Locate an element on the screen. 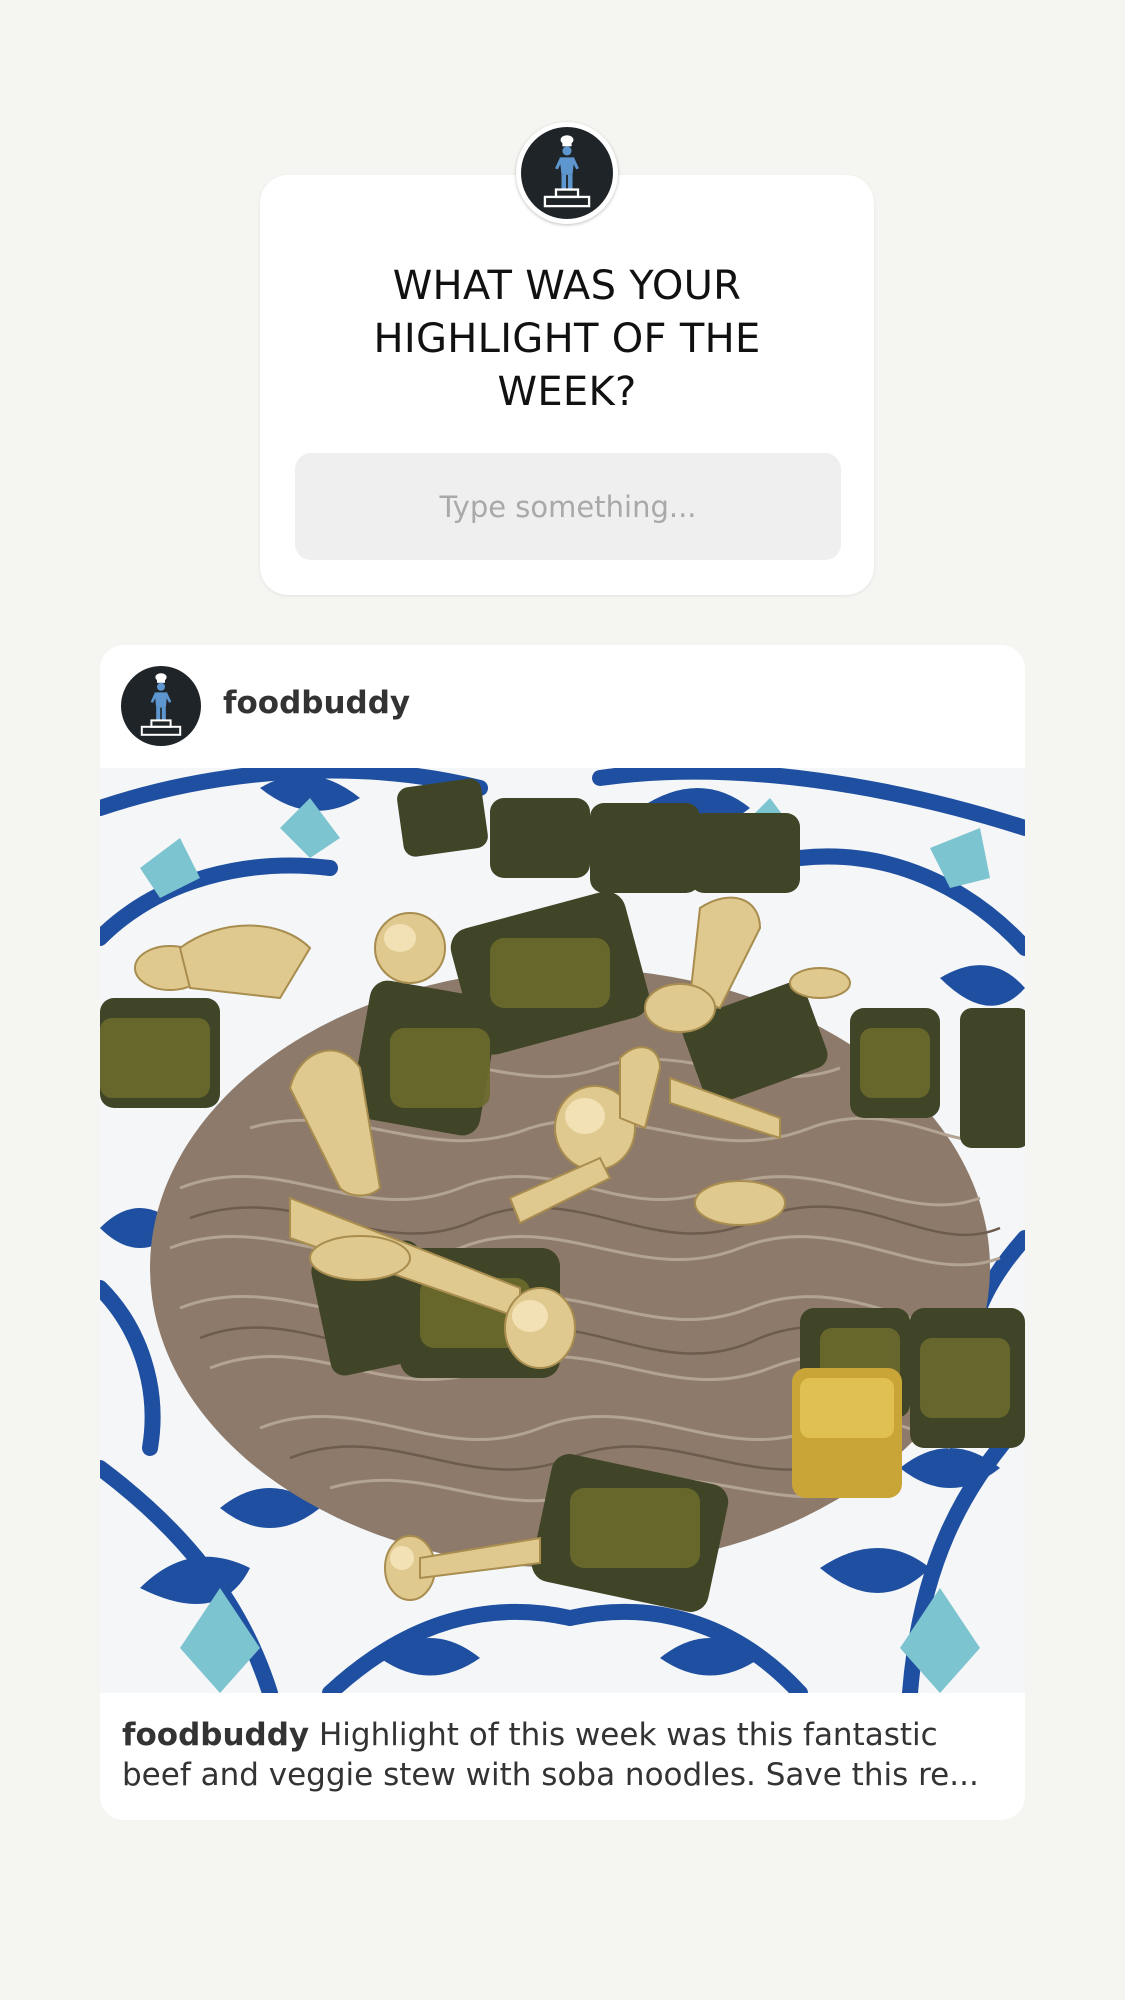  question-title-line-2: HIGHLIGHT OF THE is located at coordinates (567, 339).